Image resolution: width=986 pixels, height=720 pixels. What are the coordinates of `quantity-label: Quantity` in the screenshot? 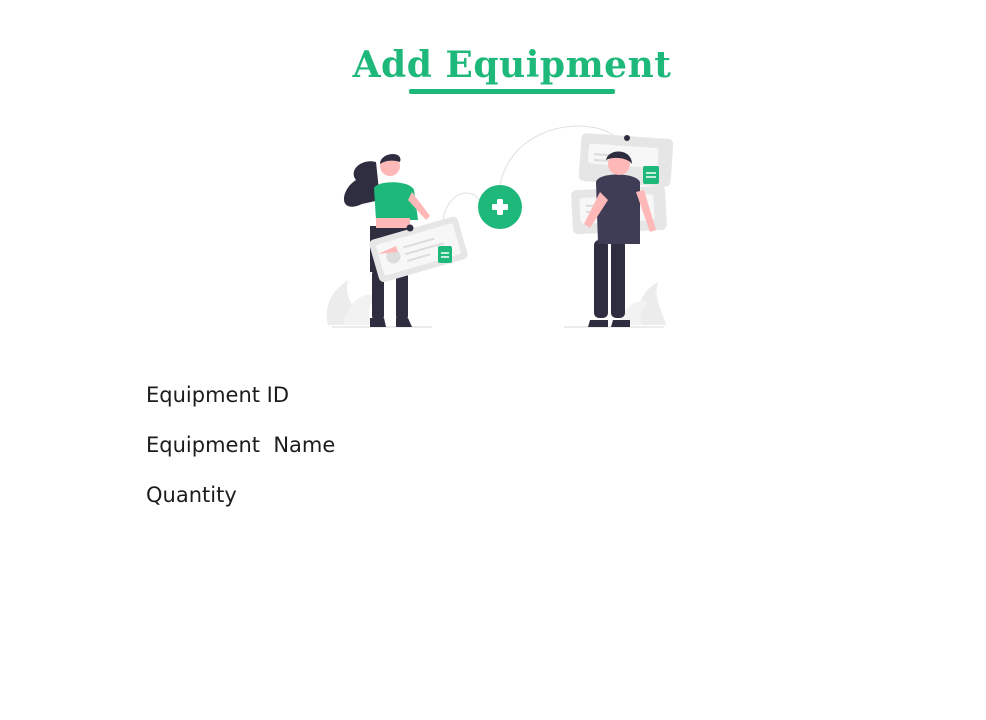 It's located at (191, 495).